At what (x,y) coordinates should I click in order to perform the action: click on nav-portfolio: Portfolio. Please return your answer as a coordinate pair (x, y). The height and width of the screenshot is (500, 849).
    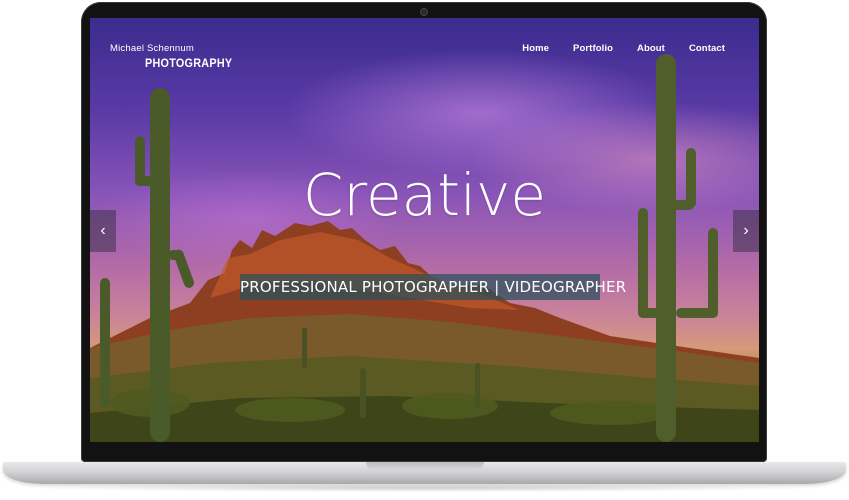
    Looking at the image, I should click on (593, 48).